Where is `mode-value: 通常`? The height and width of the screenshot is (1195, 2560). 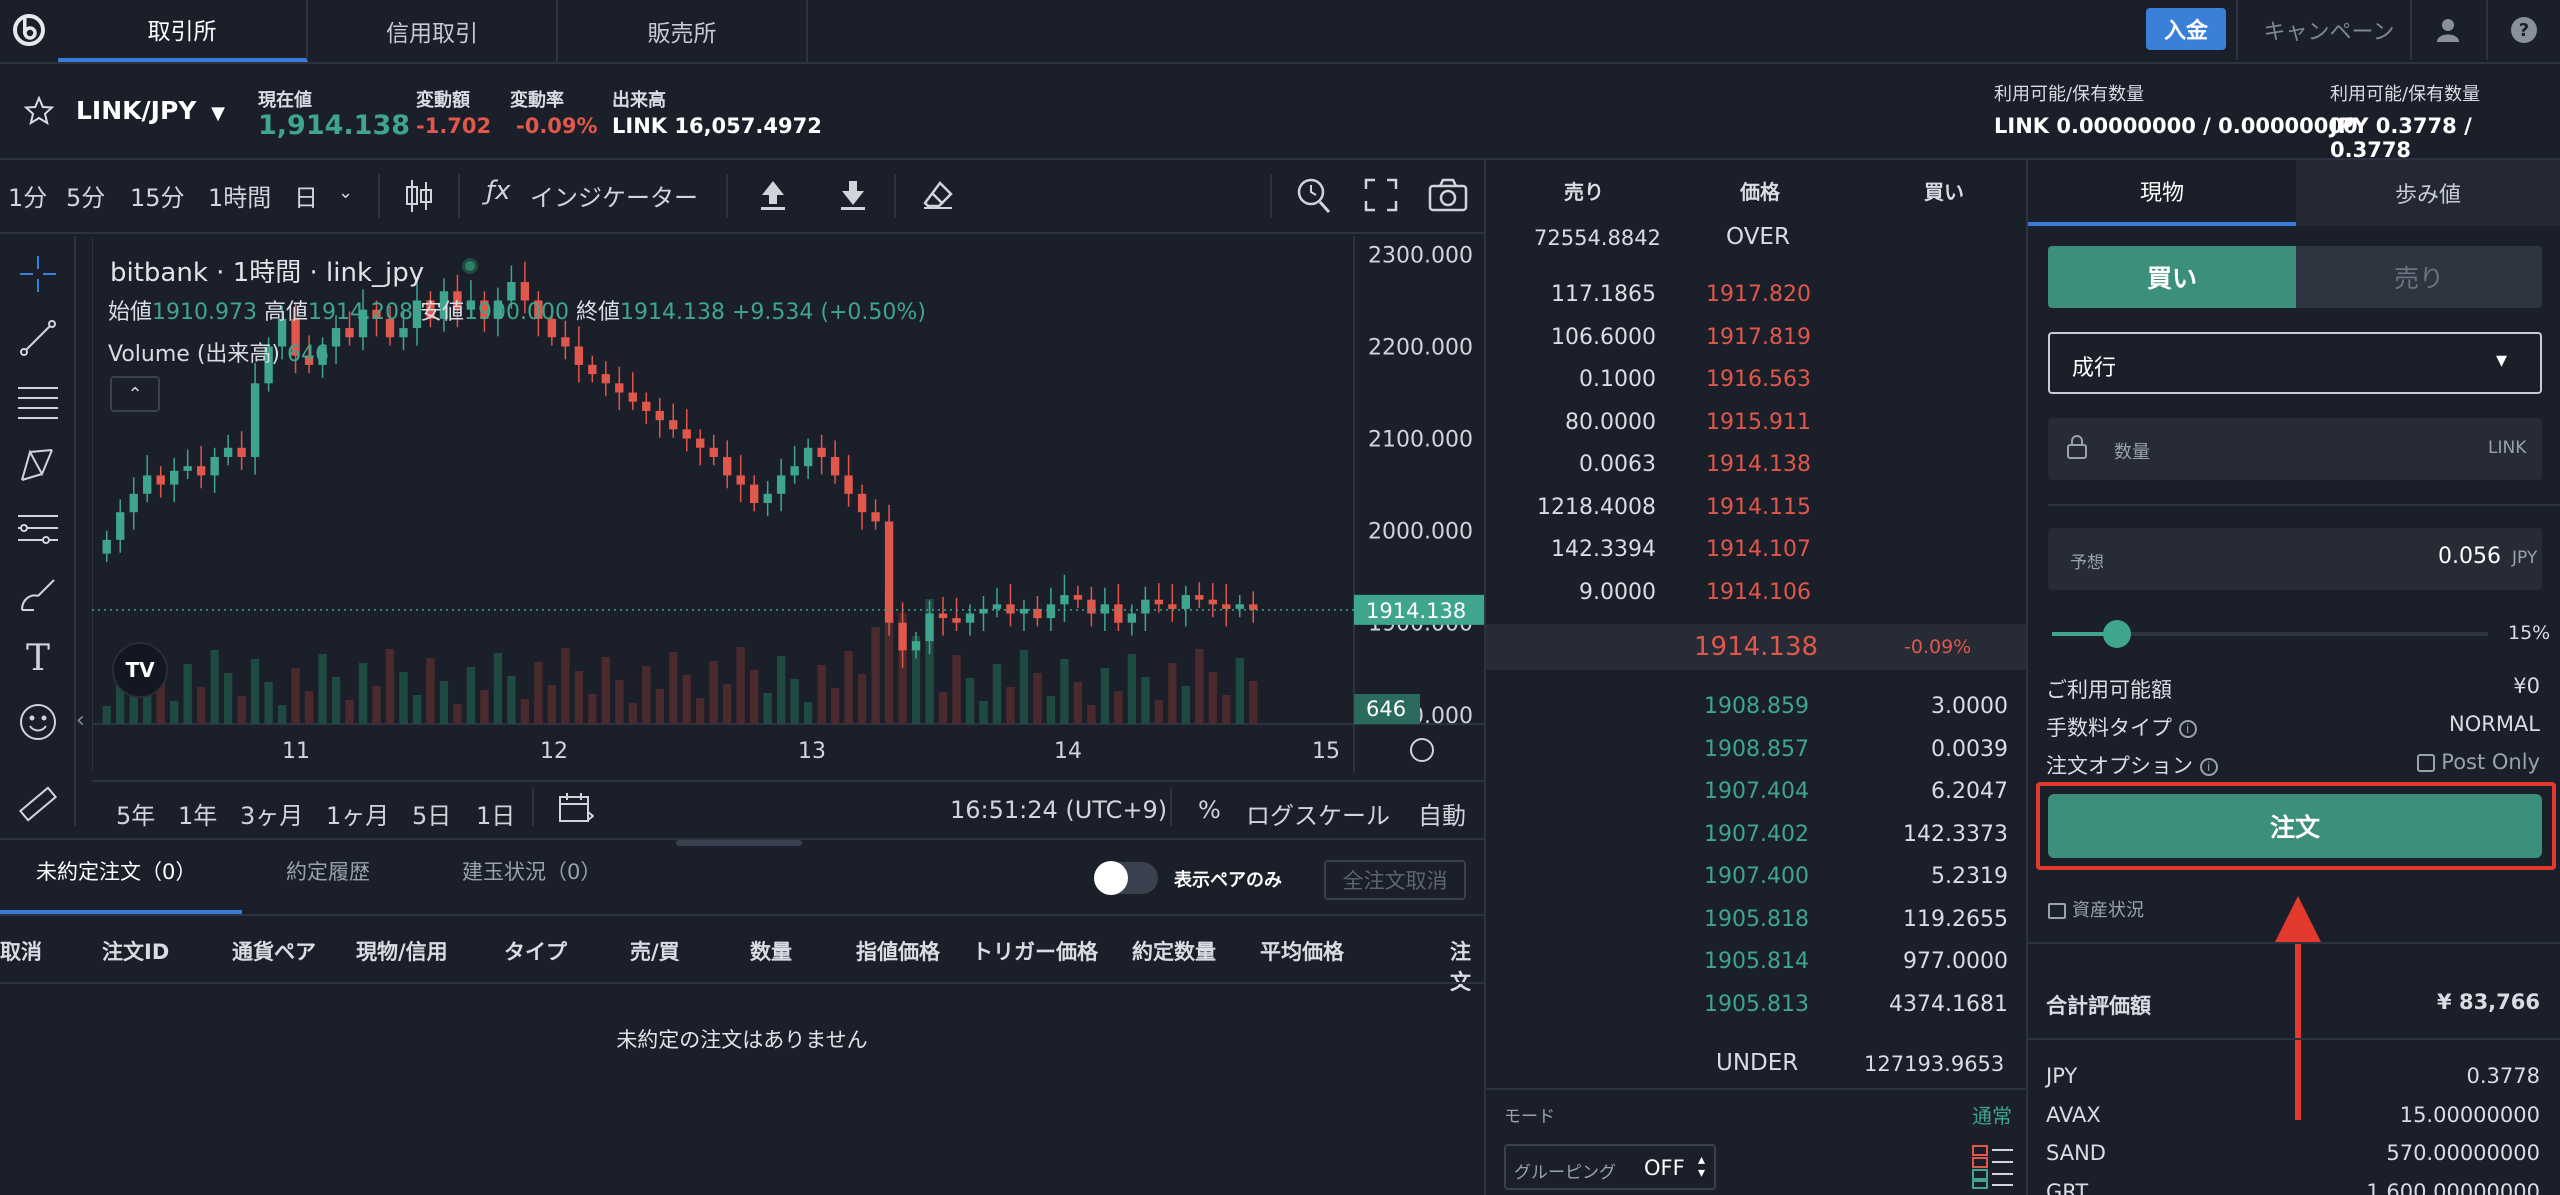
mode-value: 通常 is located at coordinates (1992, 1114).